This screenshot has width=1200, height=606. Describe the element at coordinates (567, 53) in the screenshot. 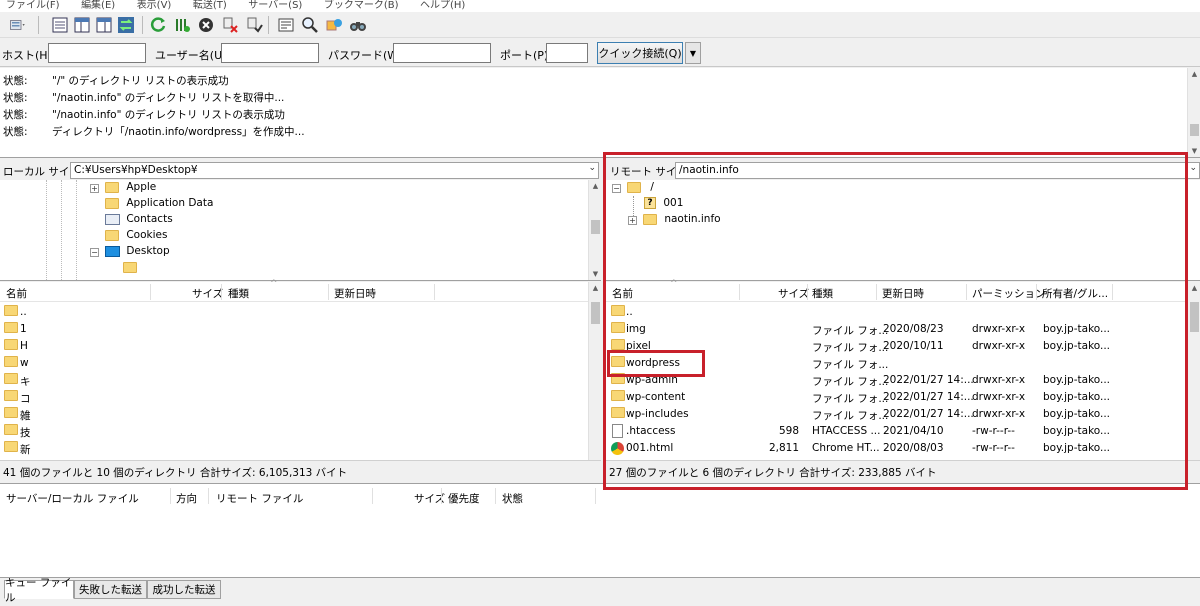

I see `port-input` at that location.